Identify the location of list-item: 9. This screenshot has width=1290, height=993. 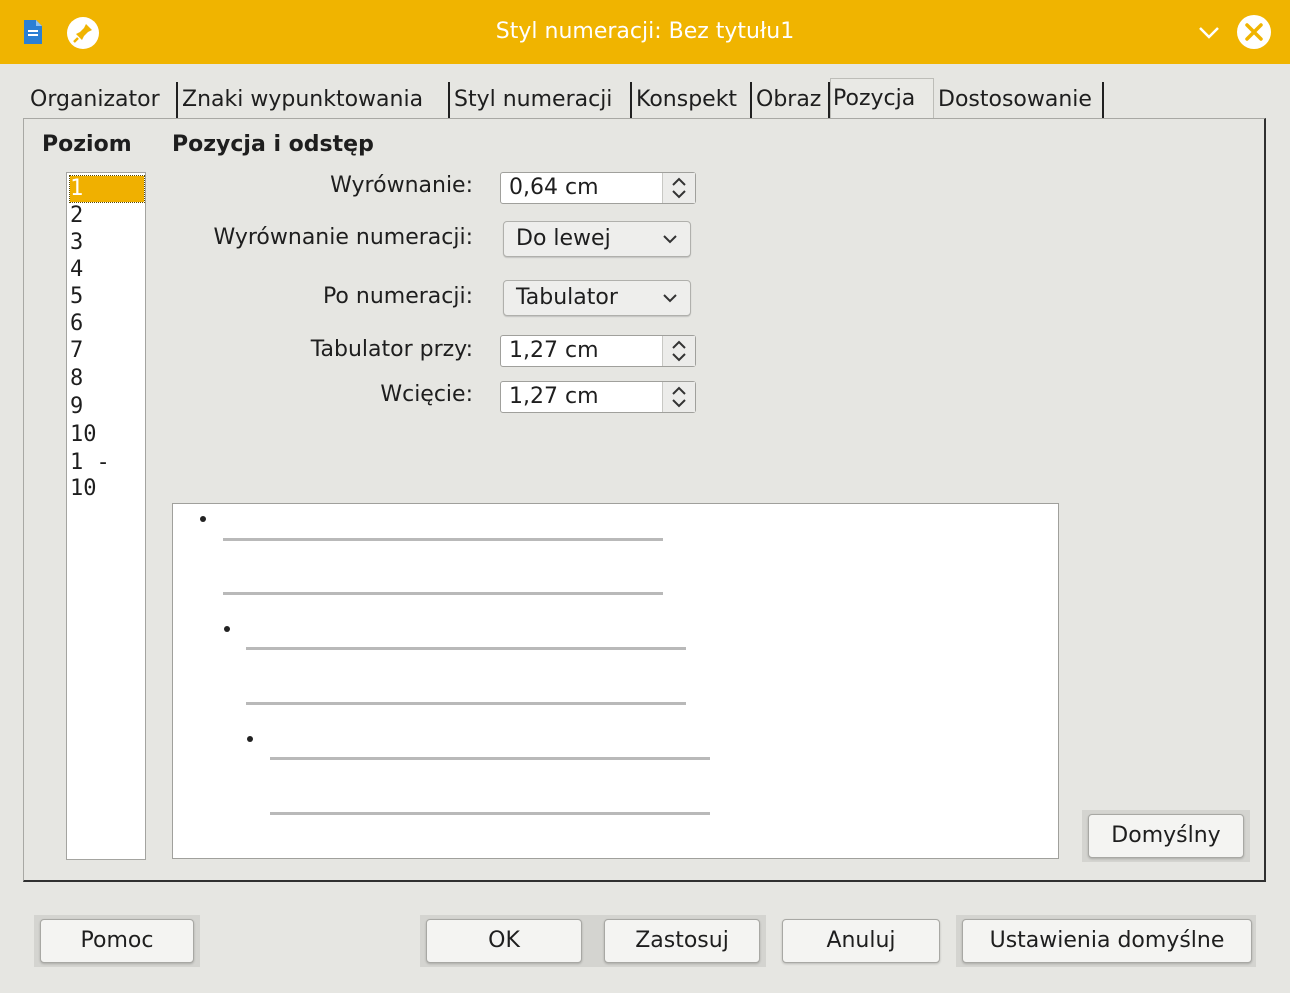
(107, 407).